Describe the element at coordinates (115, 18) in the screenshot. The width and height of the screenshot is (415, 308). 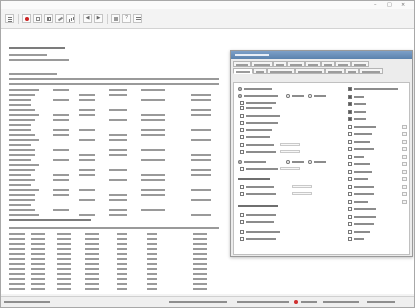
I see `print-icon` at that location.